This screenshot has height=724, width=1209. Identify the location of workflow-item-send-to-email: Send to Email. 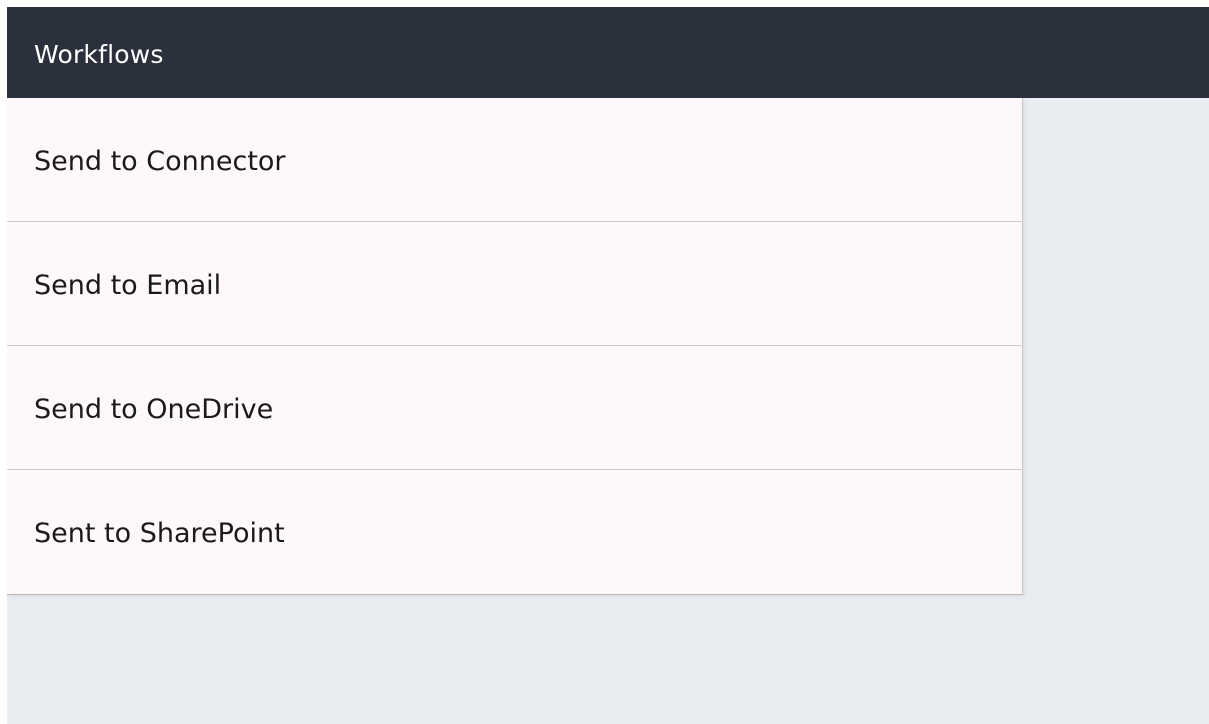
(514, 284).